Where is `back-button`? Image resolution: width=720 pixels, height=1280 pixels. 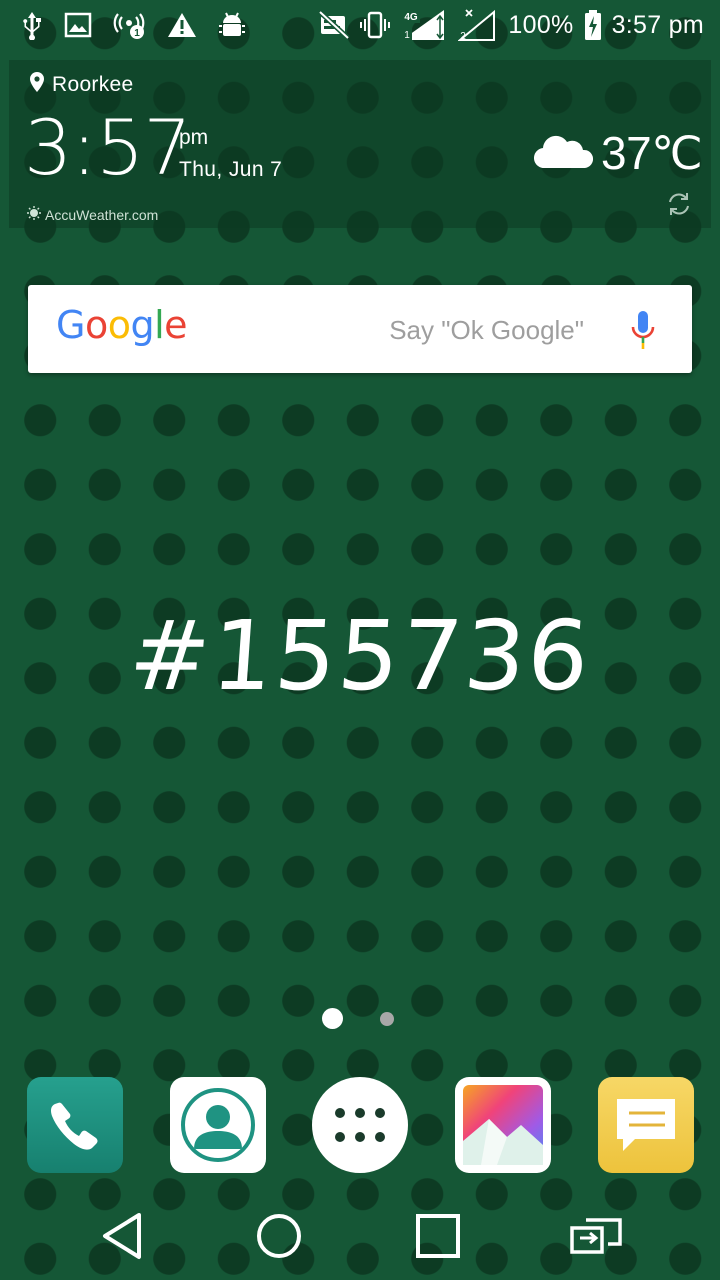
back-button is located at coordinates (122, 1236).